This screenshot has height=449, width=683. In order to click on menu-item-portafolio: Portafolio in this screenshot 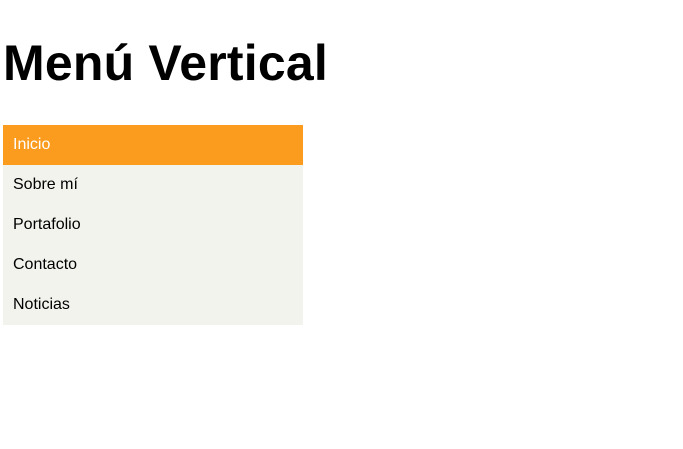, I will do `click(153, 225)`.